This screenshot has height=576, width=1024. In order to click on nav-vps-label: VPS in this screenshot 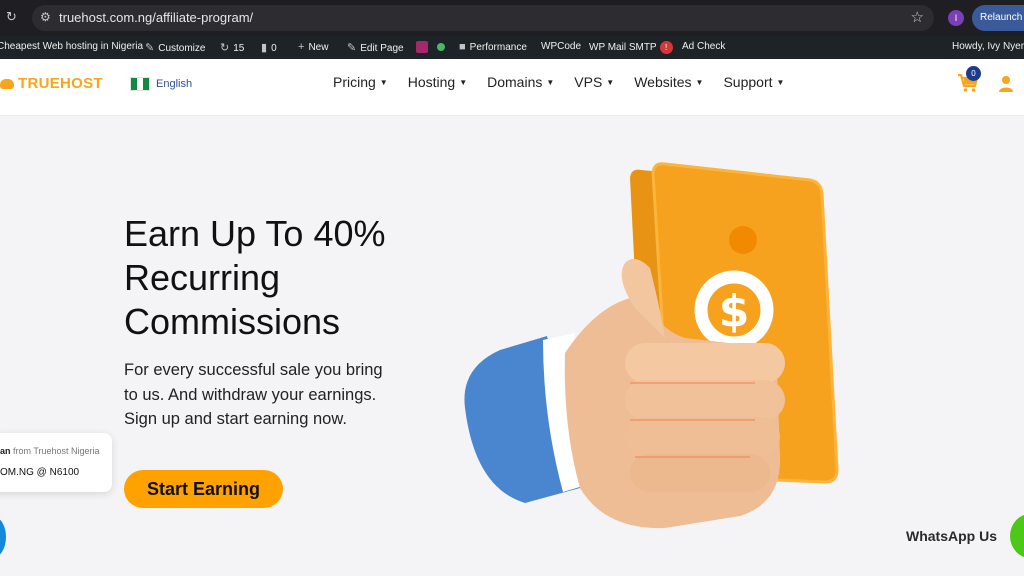, I will do `click(588, 82)`.